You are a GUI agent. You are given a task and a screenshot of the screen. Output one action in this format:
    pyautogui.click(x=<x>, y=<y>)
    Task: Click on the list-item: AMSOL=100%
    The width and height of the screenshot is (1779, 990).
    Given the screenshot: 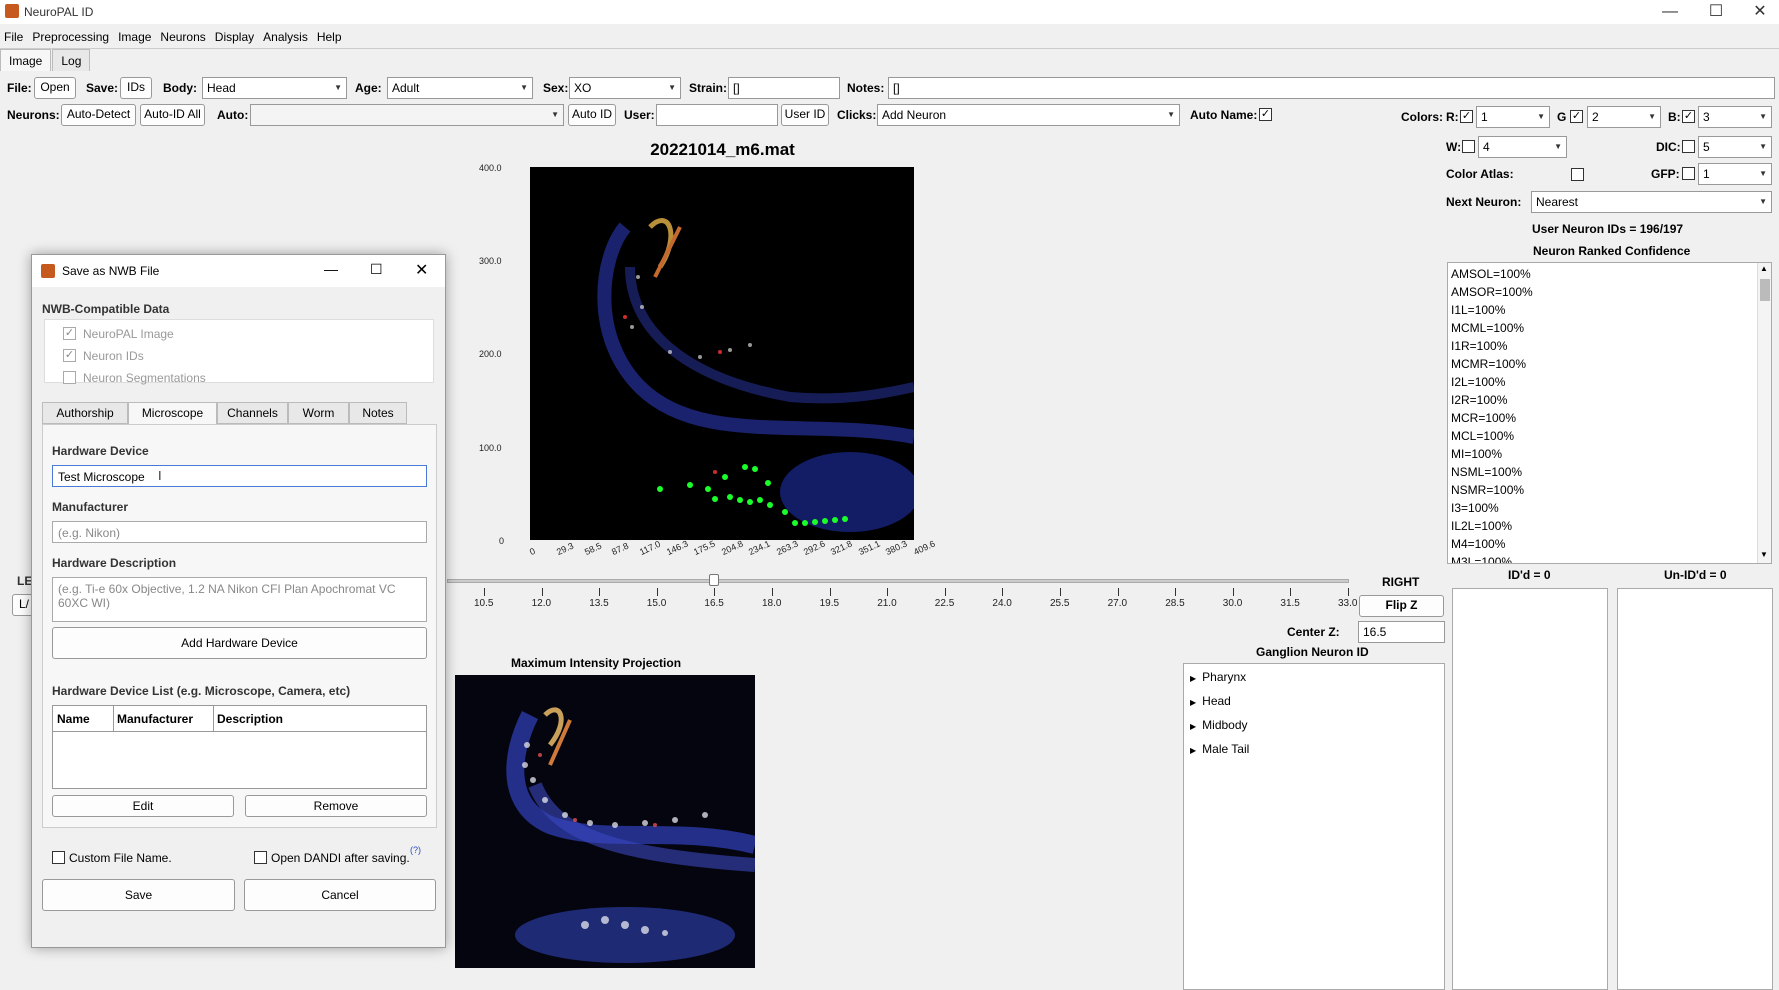 What is the action you would take?
    pyautogui.click(x=1609, y=274)
    